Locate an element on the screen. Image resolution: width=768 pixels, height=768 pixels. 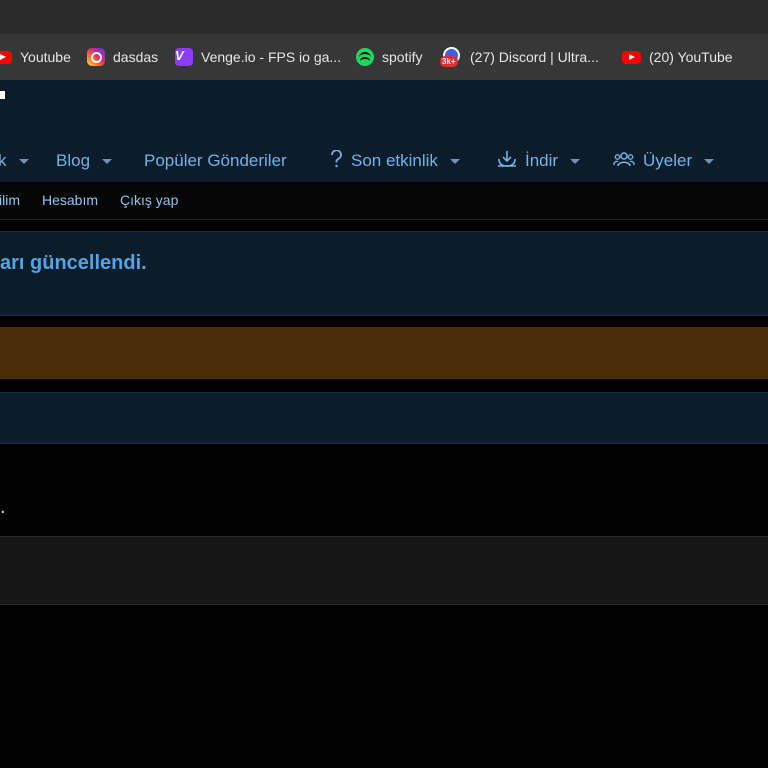
nav-item-blog: Blog is located at coordinates (84, 161).